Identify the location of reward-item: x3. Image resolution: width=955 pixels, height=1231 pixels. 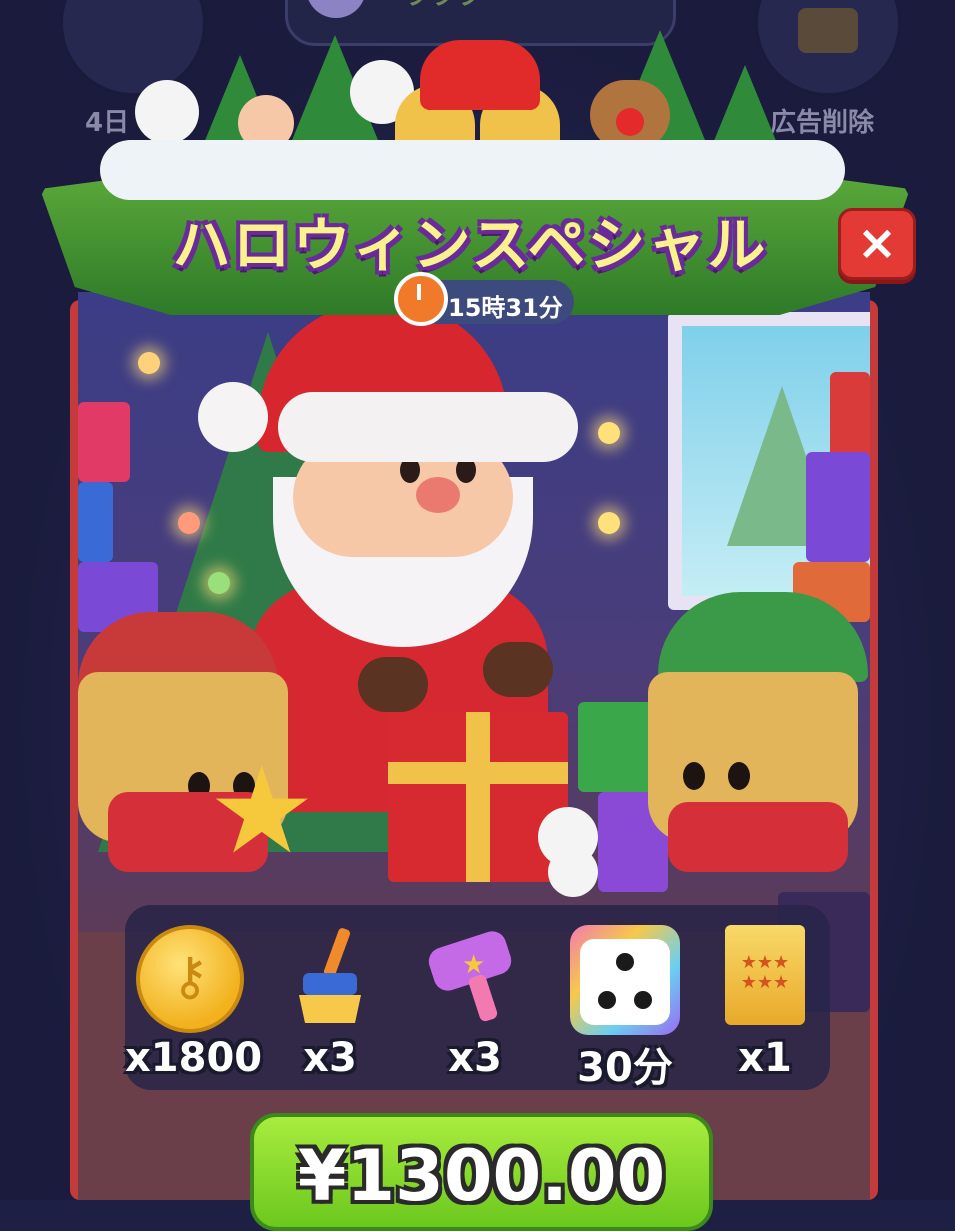
(330, 1005).